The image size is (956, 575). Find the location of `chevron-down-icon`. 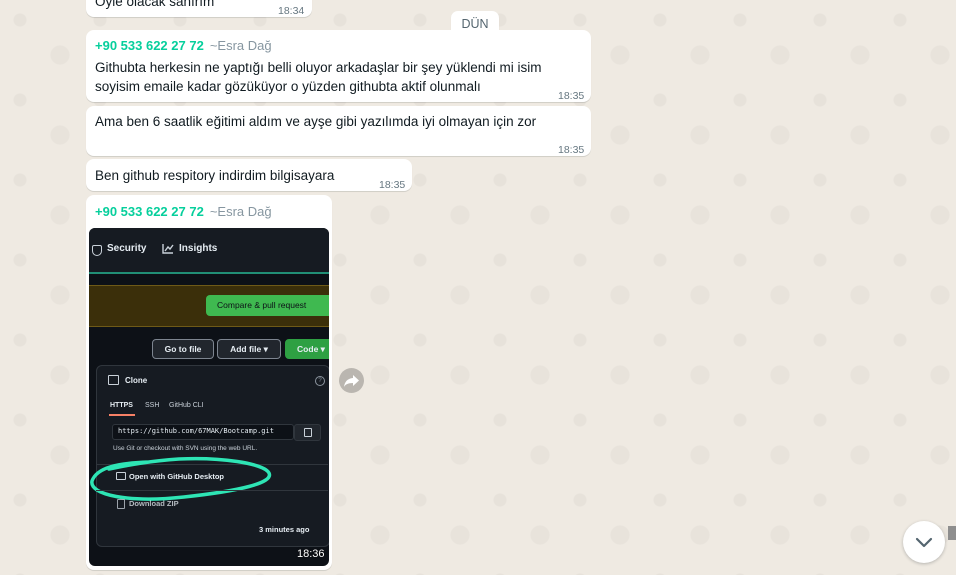

chevron-down-icon is located at coordinates (924, 542).